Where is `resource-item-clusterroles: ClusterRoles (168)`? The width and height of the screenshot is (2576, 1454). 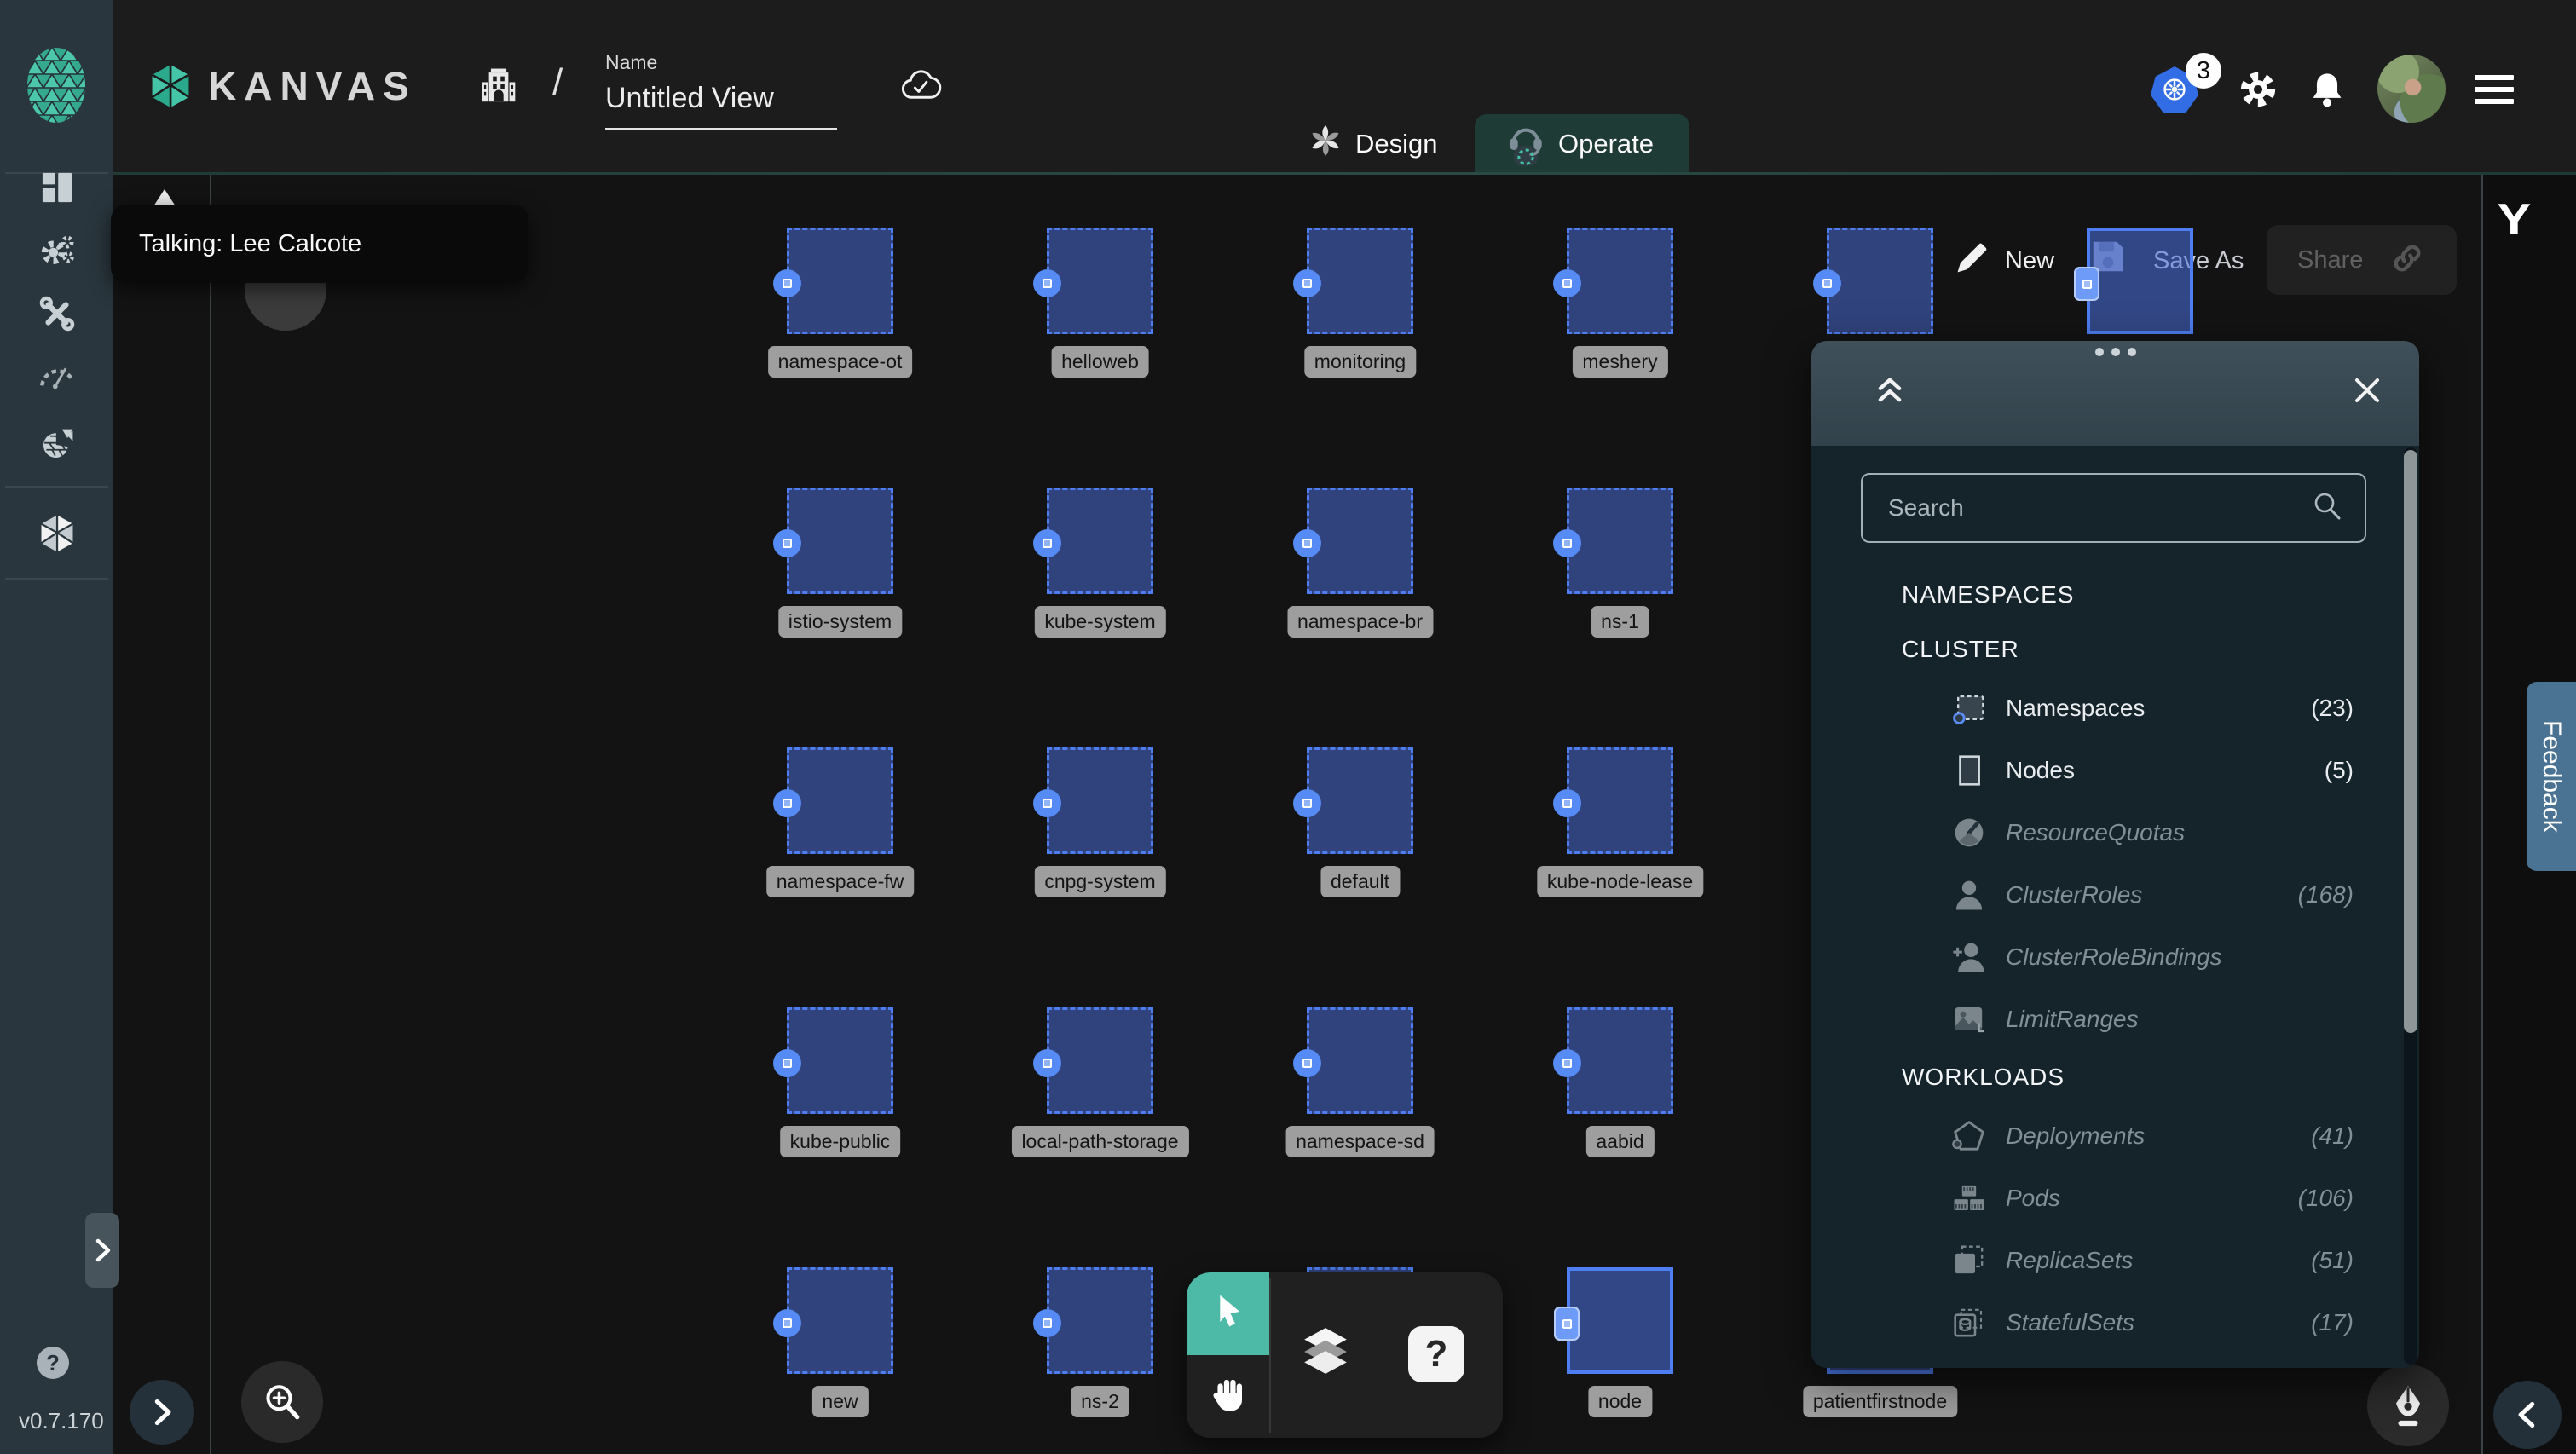 resource-item-clusterroles: ClusterRoles (168) is located at coordinates (2092, 894).